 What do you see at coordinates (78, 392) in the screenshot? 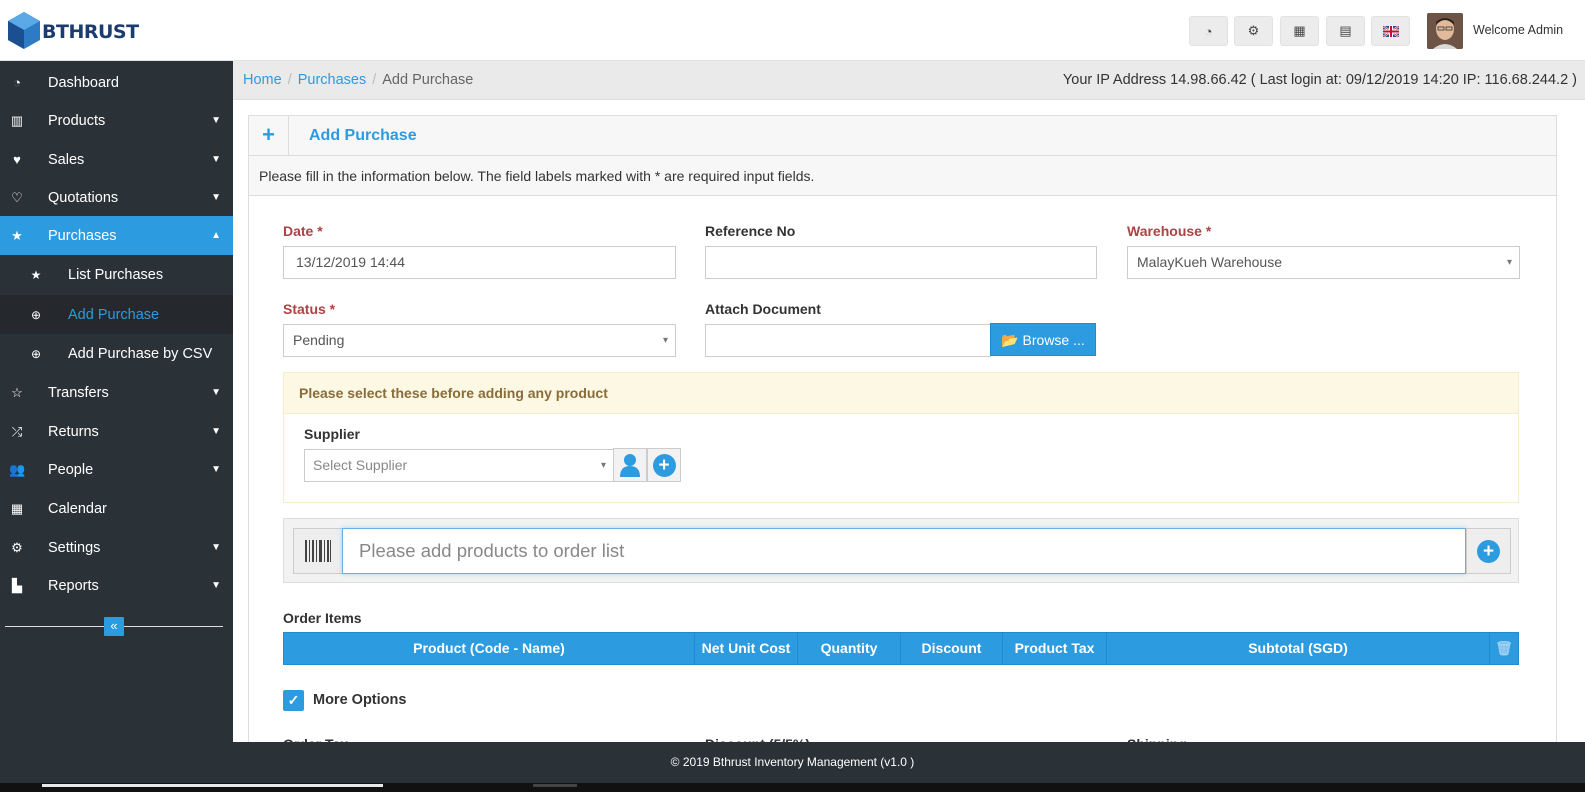
I see `sidebar-item-label: Transfers` at bounding box center [78, 392].